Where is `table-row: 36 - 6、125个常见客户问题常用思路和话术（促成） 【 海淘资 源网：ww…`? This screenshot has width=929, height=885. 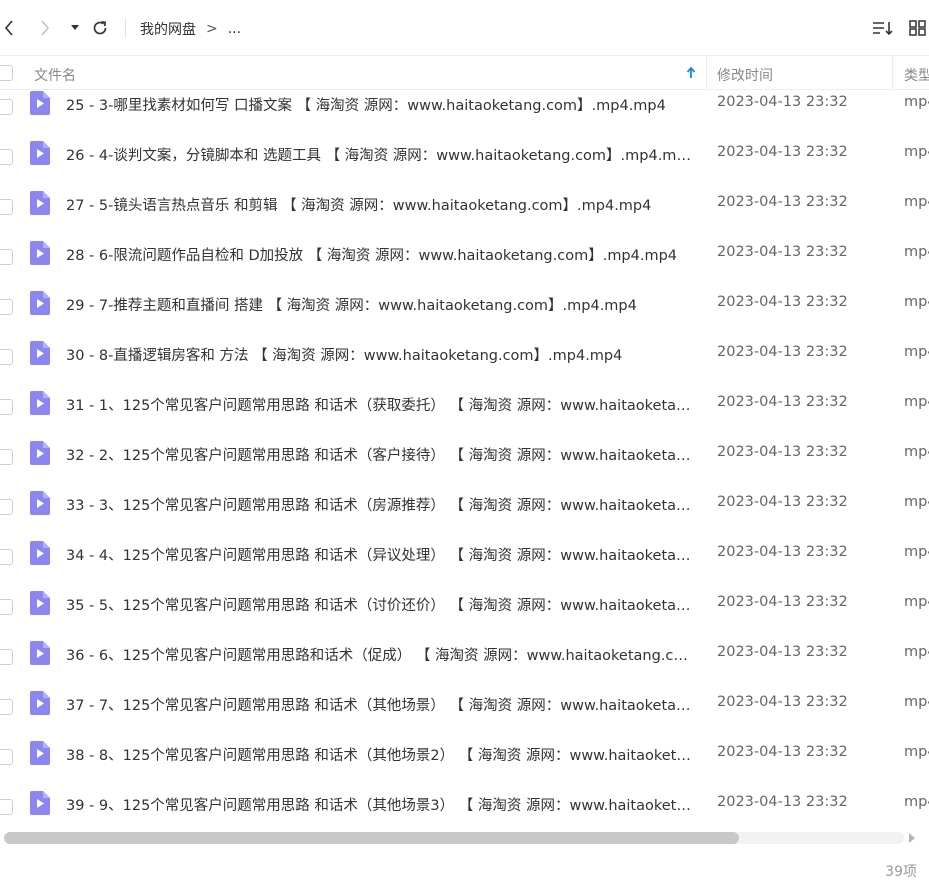
table-row: 36 - 6、125个常见客户问题常用思路和话术（促成） 【 海淘资 源网：ww… is located at coordinates (464, 665).